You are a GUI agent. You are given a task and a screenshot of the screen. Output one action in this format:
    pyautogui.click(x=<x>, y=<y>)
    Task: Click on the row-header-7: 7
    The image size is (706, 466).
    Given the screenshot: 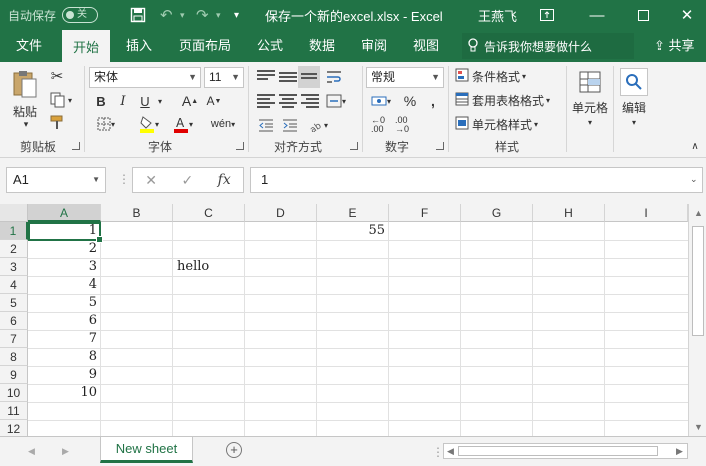 What is the action you would take?
    pyautogui.click(x=14, y=339)
    